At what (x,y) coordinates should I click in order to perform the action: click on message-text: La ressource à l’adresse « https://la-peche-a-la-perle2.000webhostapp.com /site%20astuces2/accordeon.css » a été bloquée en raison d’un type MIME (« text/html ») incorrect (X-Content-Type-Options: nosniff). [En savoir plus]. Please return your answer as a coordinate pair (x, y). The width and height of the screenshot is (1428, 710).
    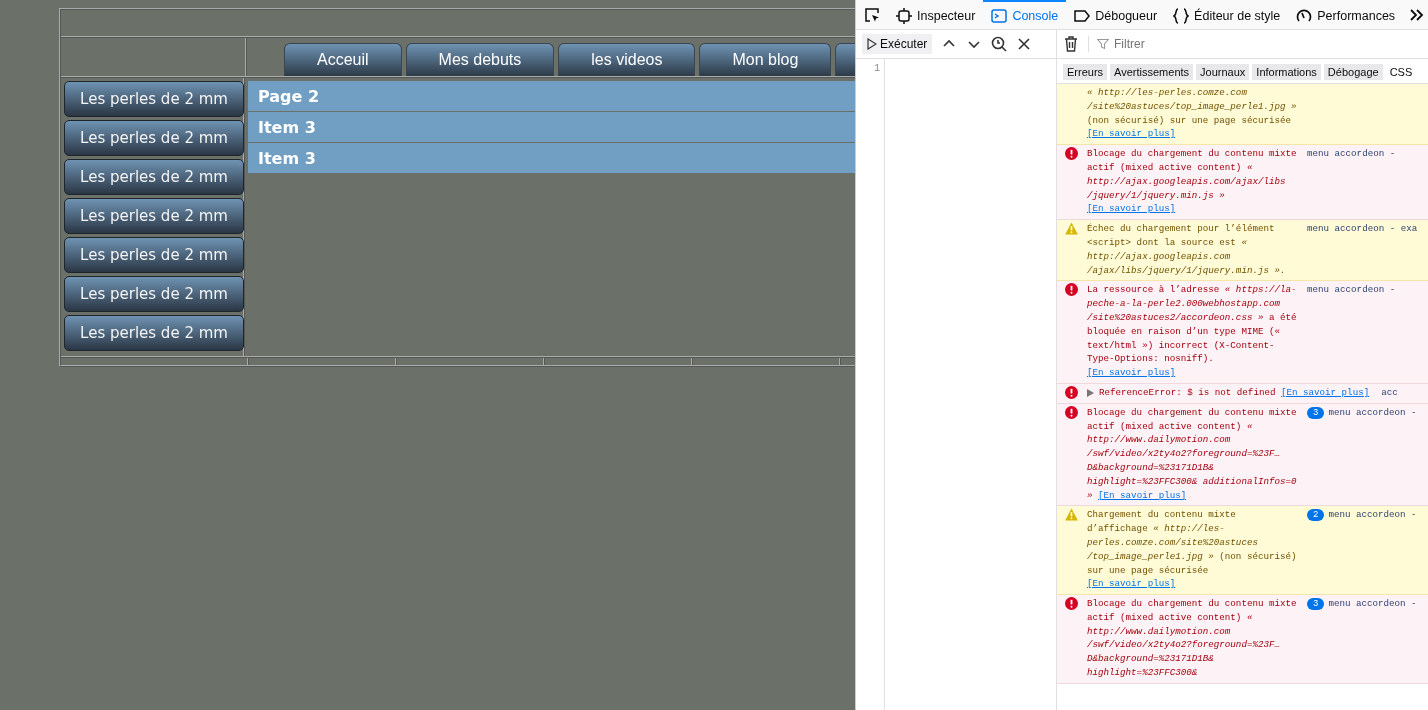
    Looking at the image, I should click on (1192, 331).